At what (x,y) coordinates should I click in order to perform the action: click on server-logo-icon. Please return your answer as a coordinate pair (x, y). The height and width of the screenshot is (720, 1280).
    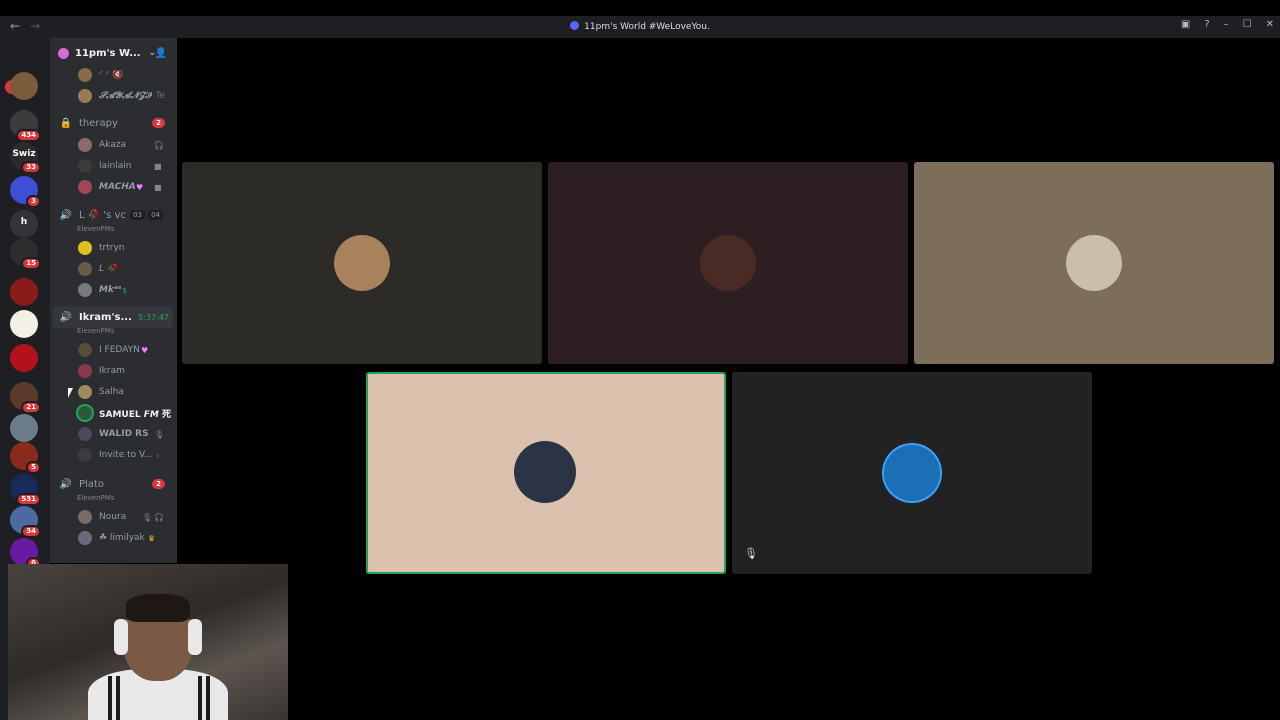
    Looking at the image, I should click on (575, 25).